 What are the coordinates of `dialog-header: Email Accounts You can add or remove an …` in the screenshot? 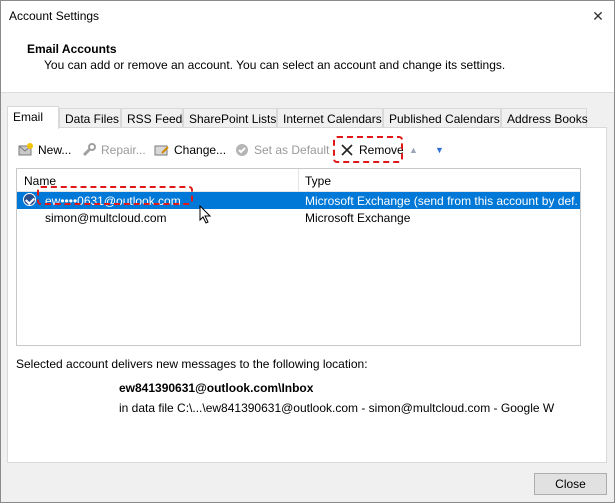 It's located at (307, 62).